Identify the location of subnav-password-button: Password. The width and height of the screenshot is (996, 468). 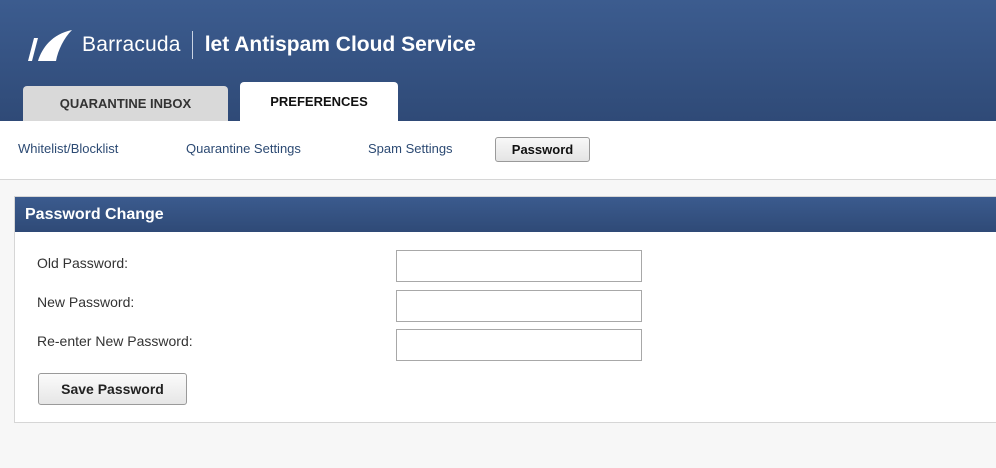
(542, 149).